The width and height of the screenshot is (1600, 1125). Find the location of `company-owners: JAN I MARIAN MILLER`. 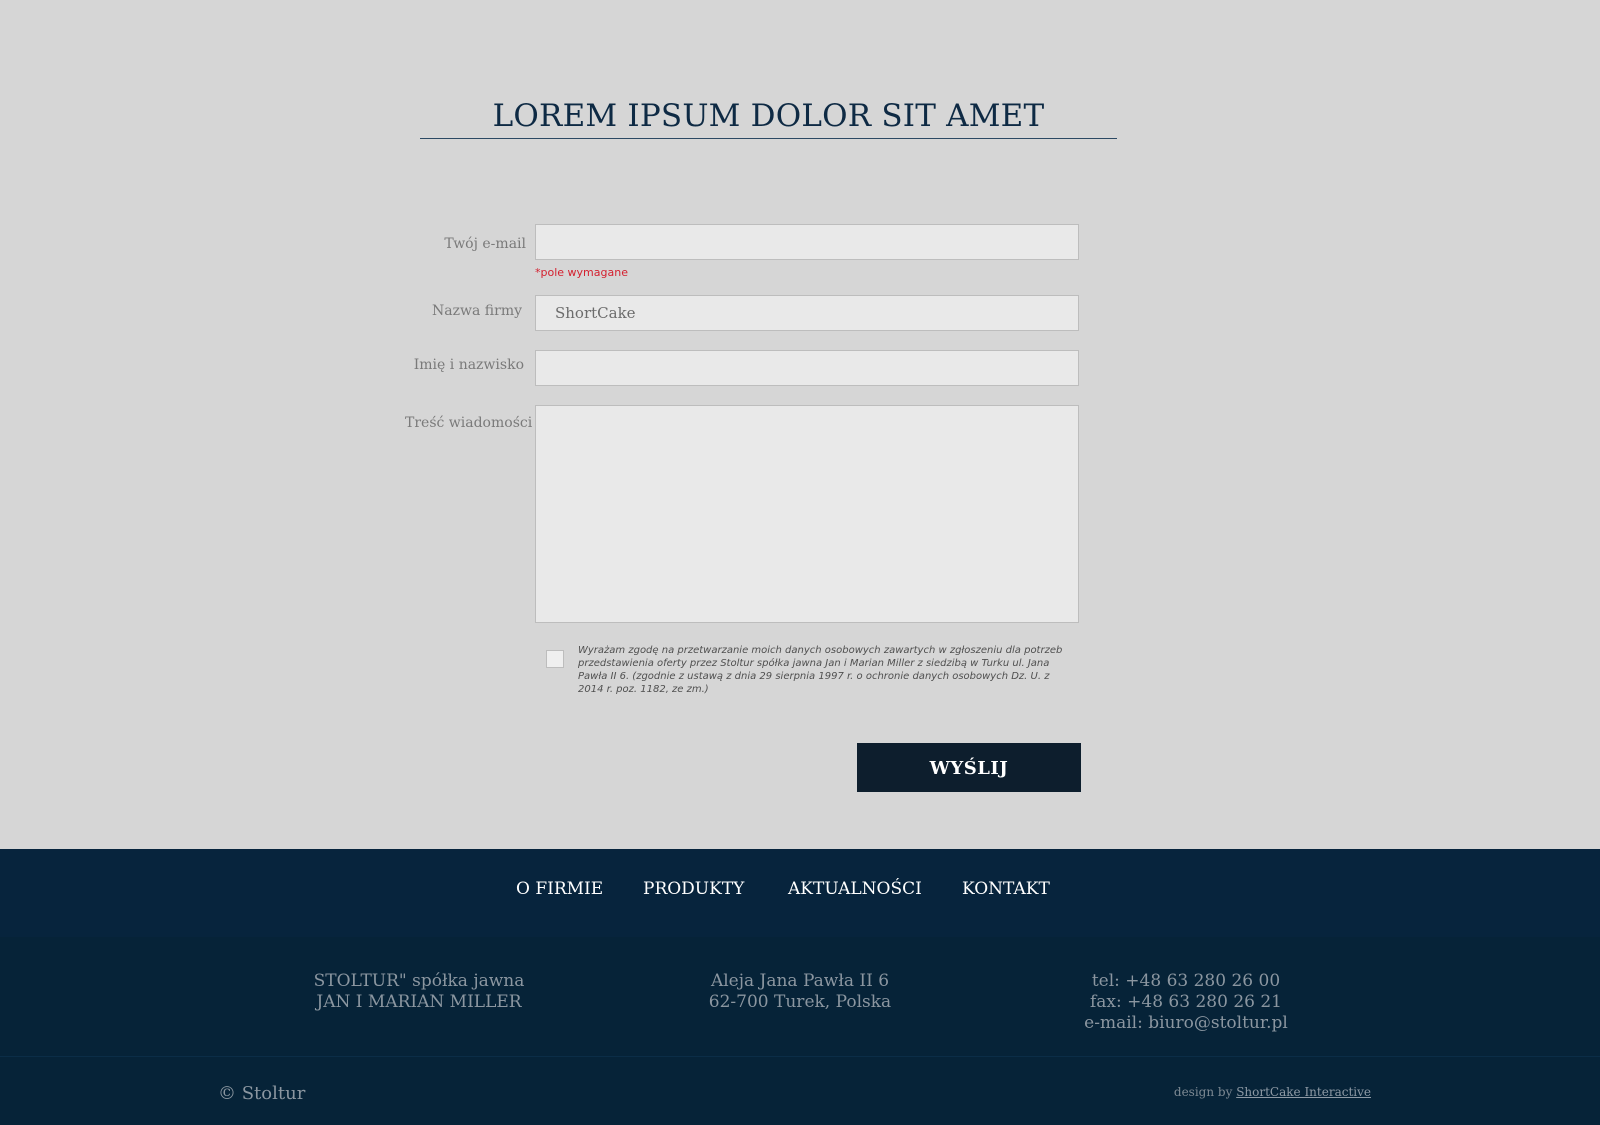

company-owners: JAN I MARIAN MILLER is located at coordinates (419, 1002).